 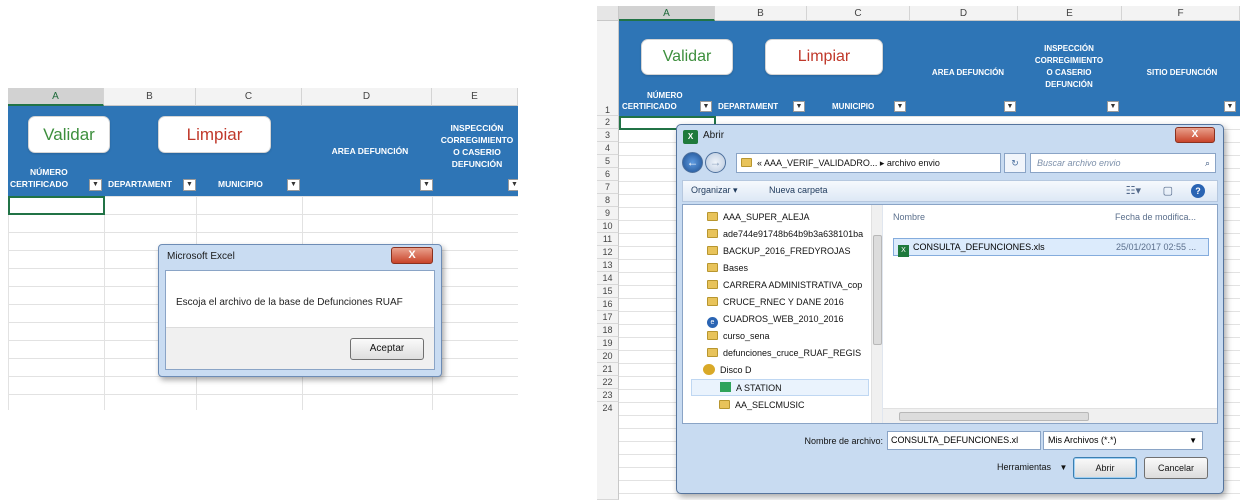 What do you see at coordinates (608, 148) in the screenshot?
I see `row-header-4: 4` at bounding box center [608, 148].